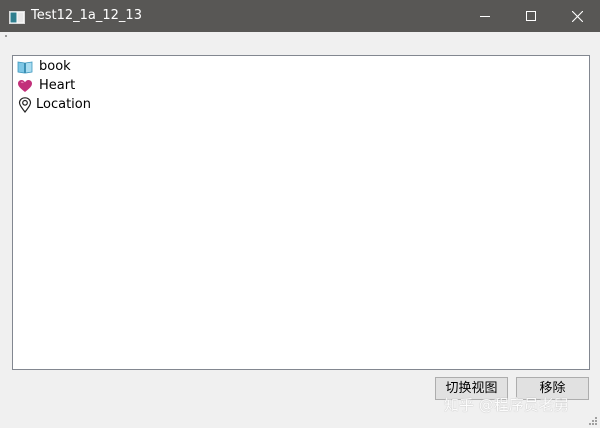 Image resolution: width=600 pixels, height=428 pixels. I want to click on maximize-icon, so click(531, 16).